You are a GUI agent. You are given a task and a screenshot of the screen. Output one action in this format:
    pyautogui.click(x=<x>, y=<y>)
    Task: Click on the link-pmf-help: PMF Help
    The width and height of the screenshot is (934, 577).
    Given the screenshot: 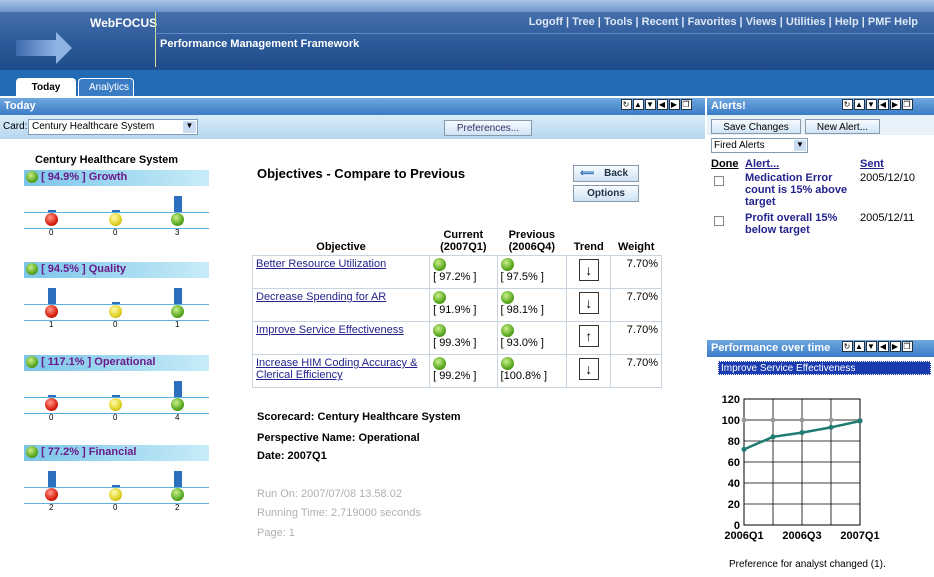 What is the action you would take?
    pyautogui.click(x=893, y=22)
    